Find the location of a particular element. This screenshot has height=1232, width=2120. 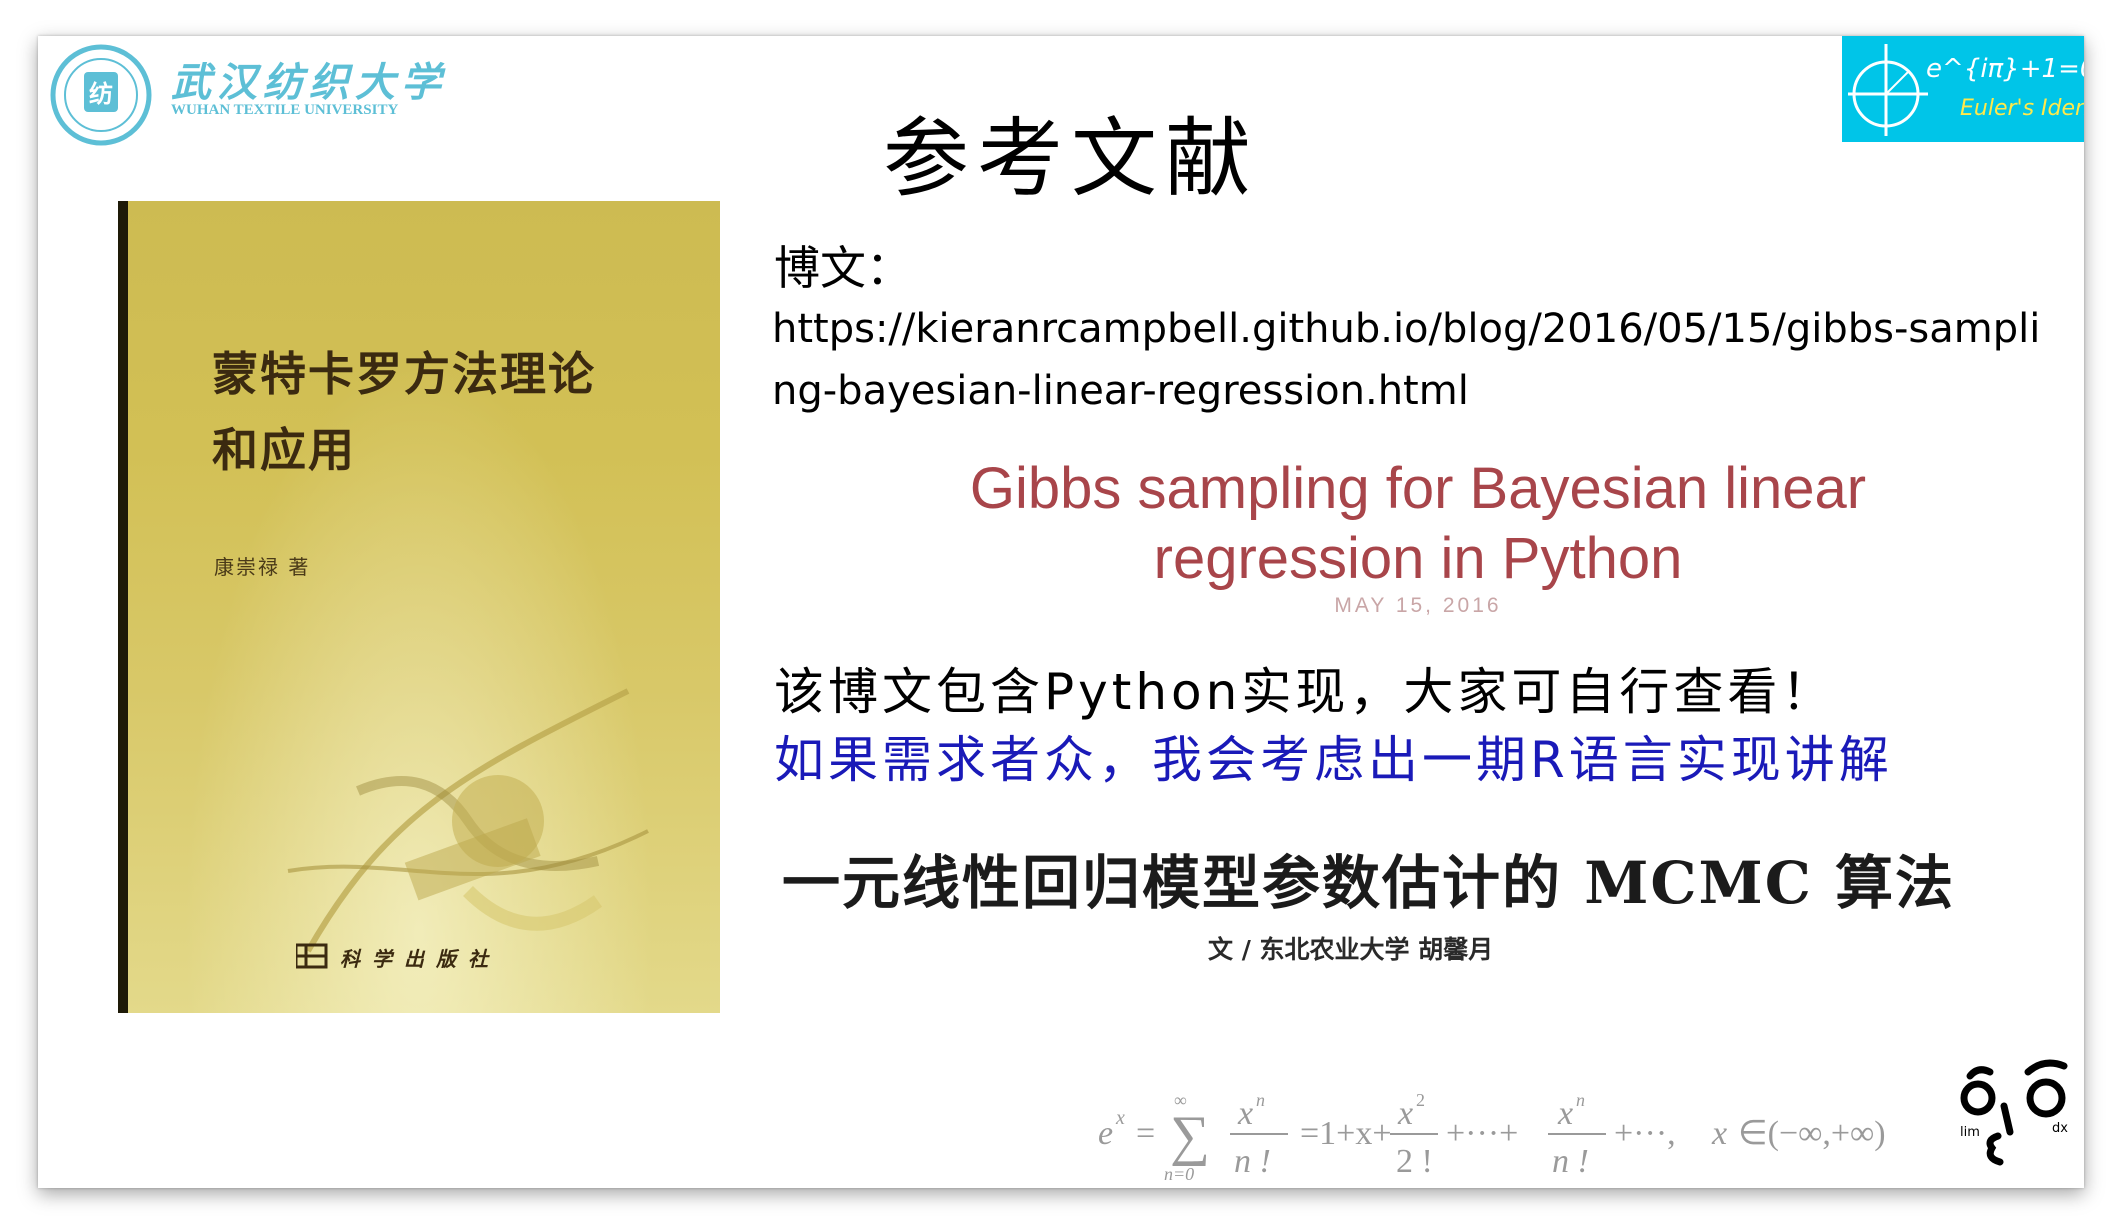

svg-text: dx is located at coordinates (2060, 1128).